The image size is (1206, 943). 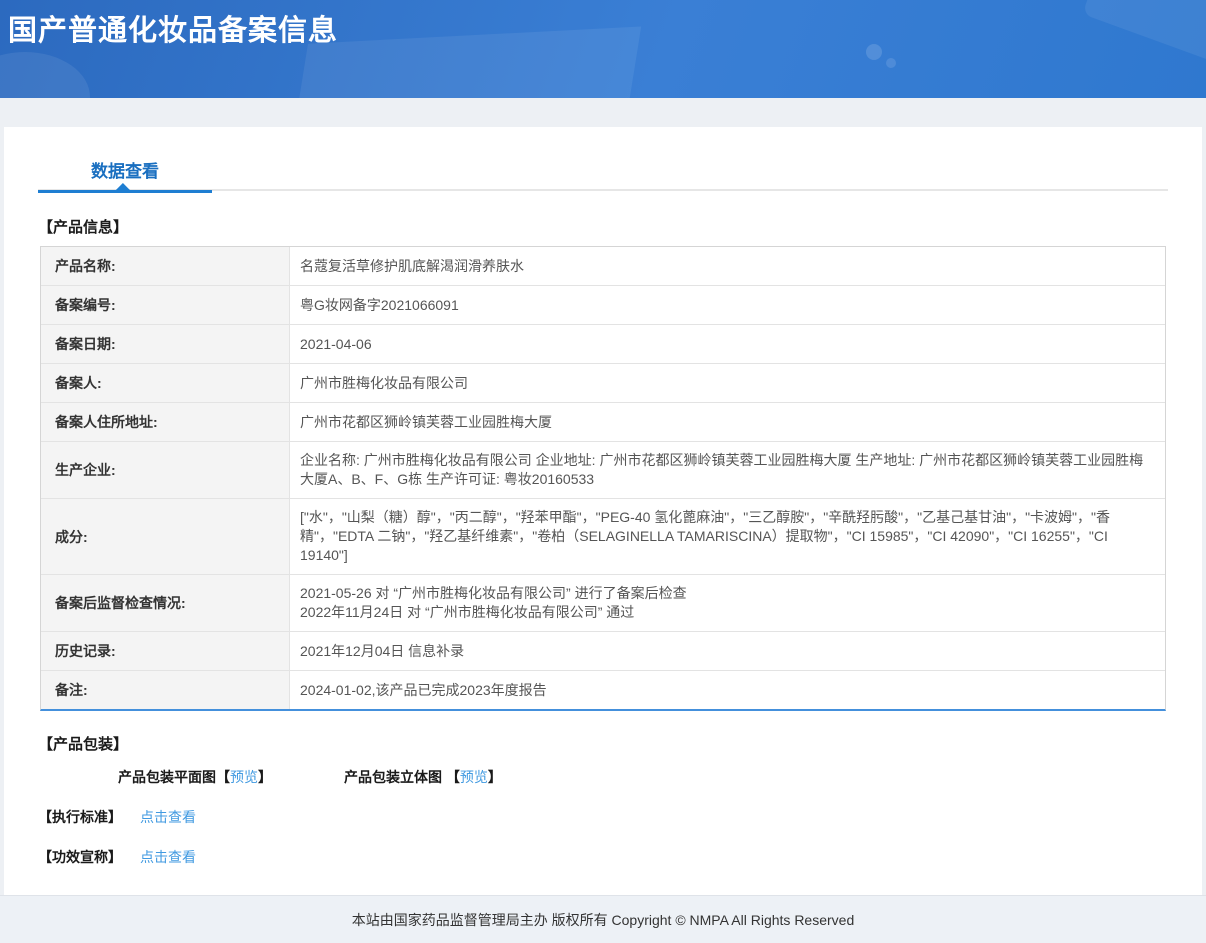 What do you see at coordinates (165, 536) in the screenshot?
I see `row-label: 成分:` at bounding box center [165, 536].